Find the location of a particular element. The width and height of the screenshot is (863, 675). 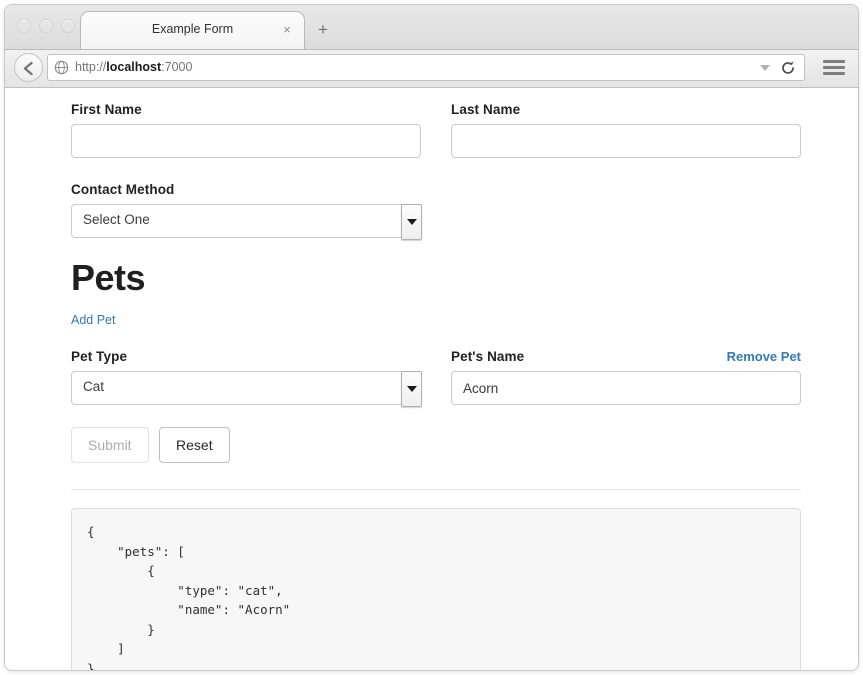

window-close-dot is located at coordinates (24, 26).